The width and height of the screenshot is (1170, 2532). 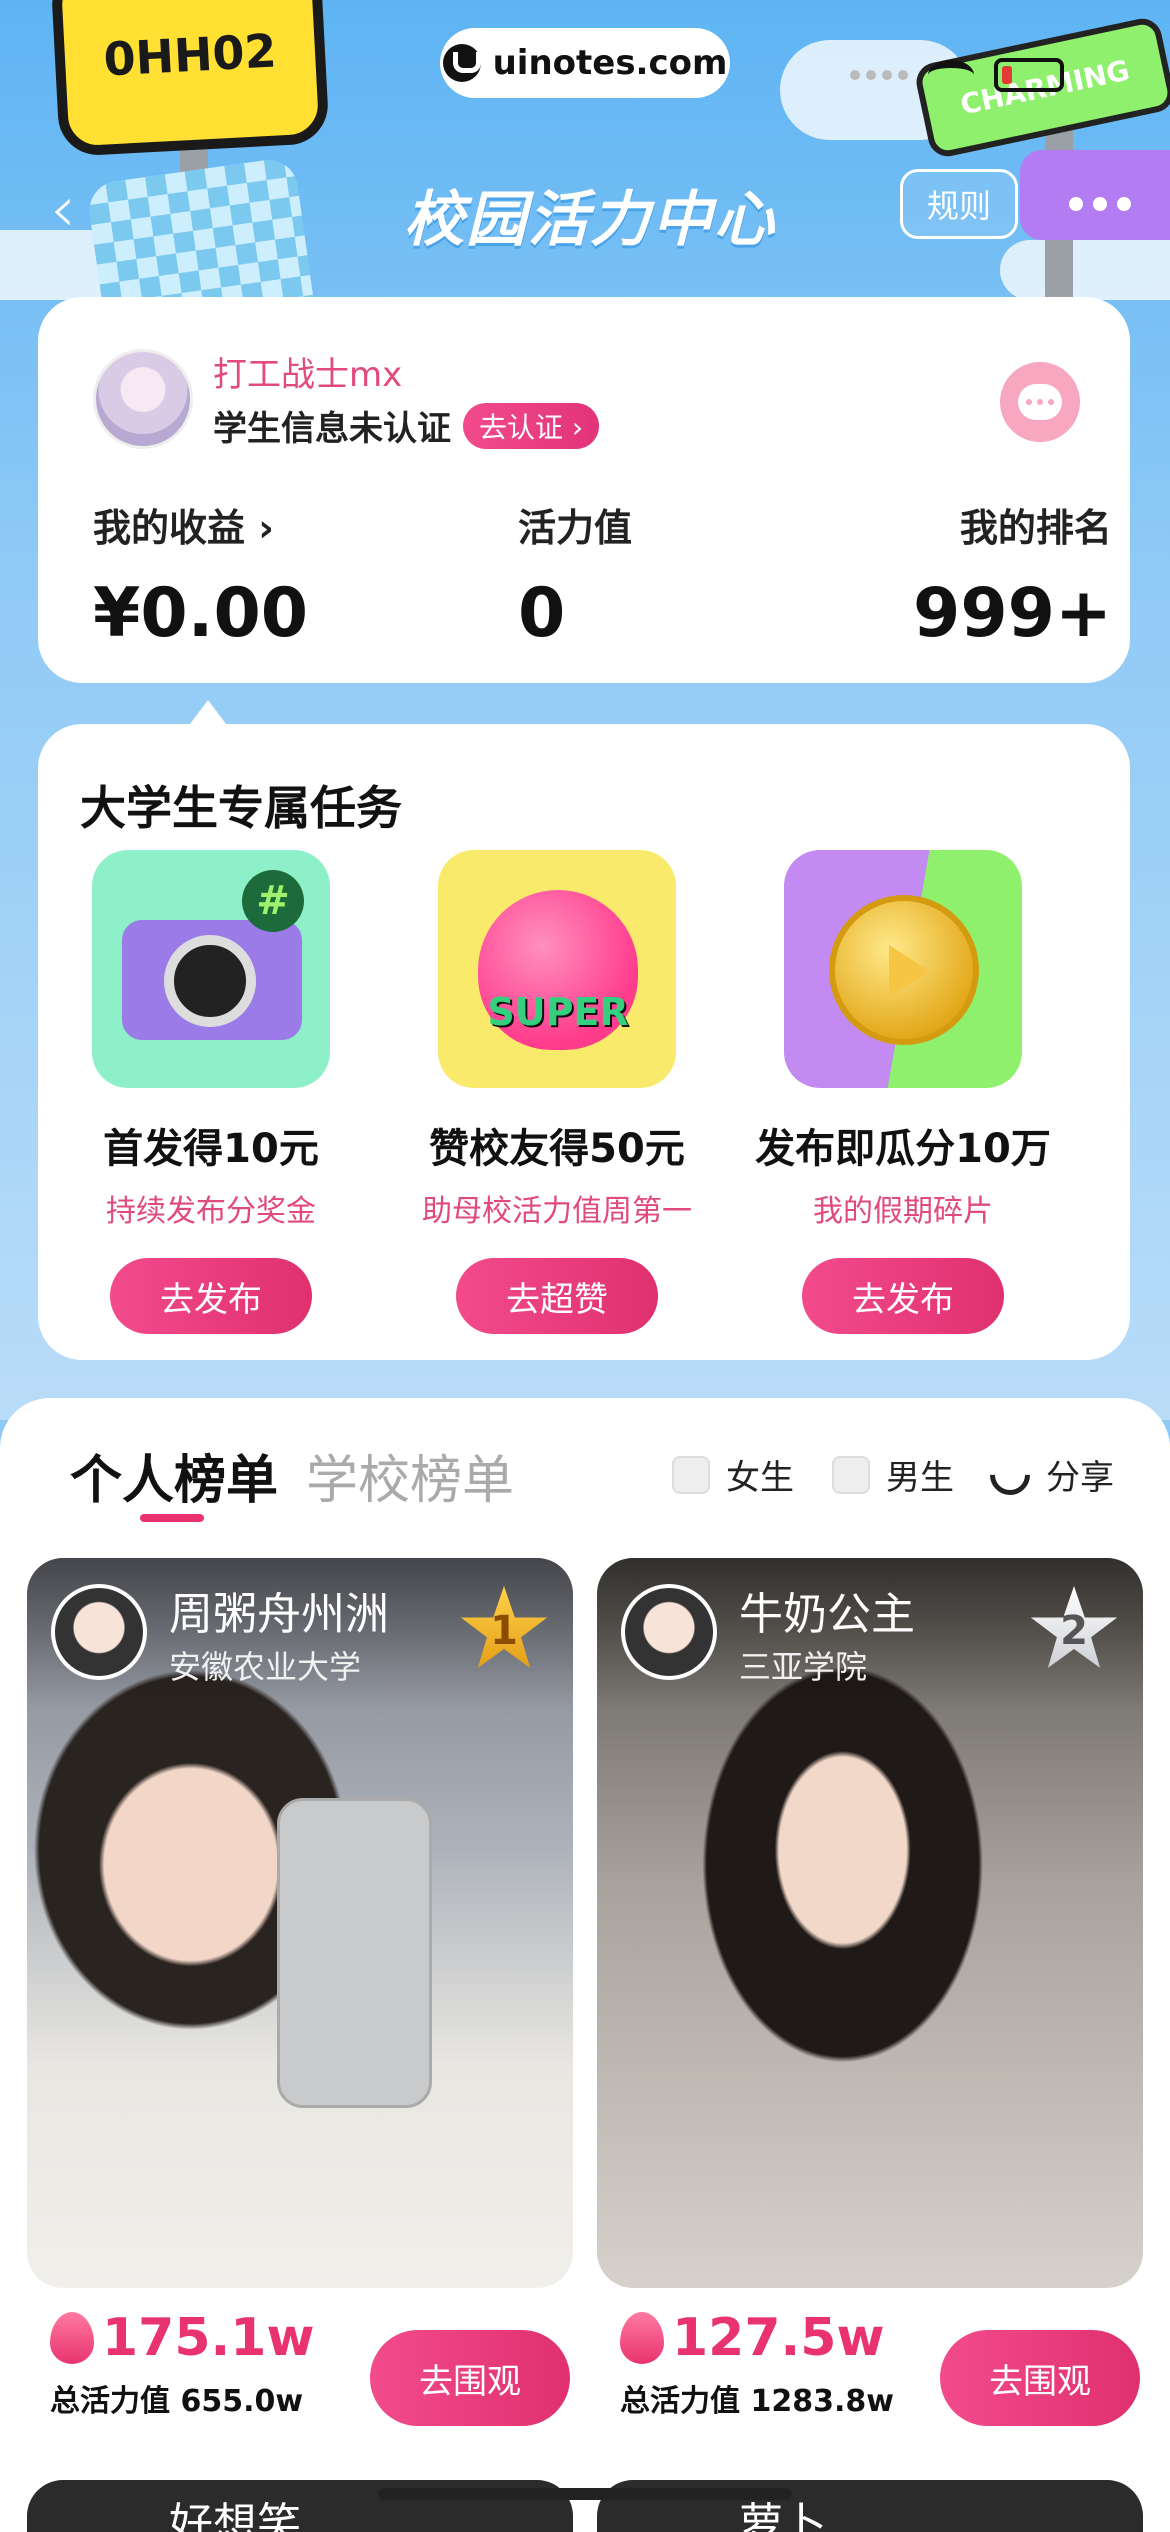 What do you see at coordinates (558, 1012) in the screenshot?
I see `super-icon-text: SUPER` at bounding box center [558, 1012].